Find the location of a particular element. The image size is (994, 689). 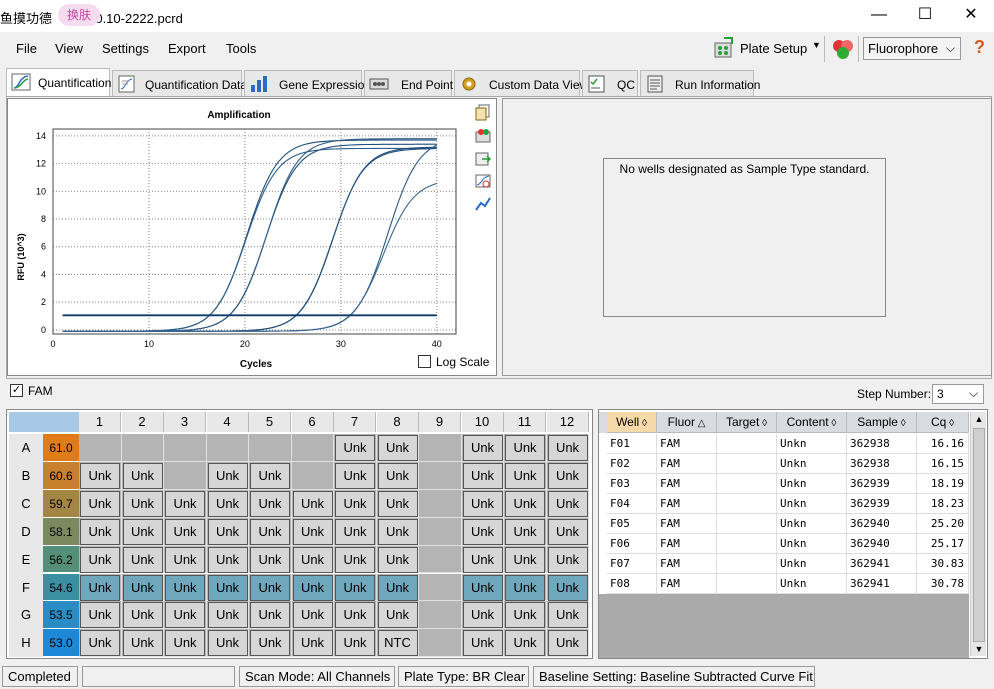

log-scale-checkbox is located at coordinates (424, 361).